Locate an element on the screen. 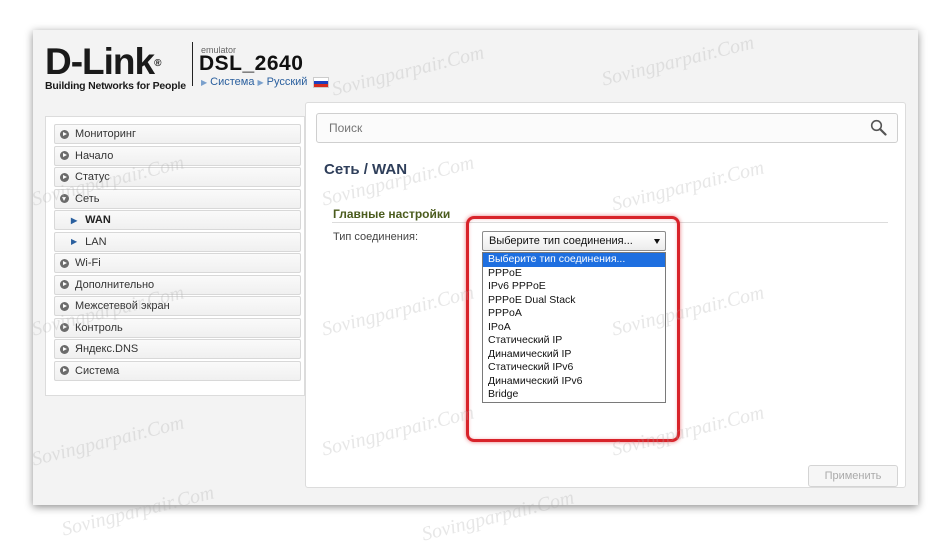  magnifier-icon is located at coordinates (878, 127).